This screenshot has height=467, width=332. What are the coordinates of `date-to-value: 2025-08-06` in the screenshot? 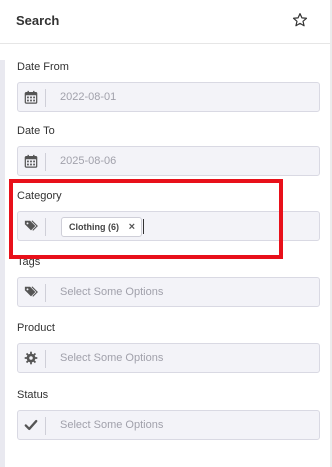 It's located at (88, 161).